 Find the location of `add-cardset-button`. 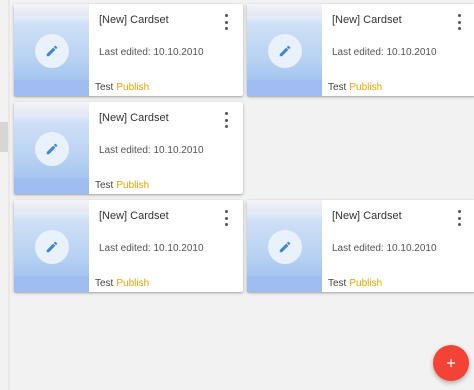

add-cardset-button is located at coordinates (451, 363).